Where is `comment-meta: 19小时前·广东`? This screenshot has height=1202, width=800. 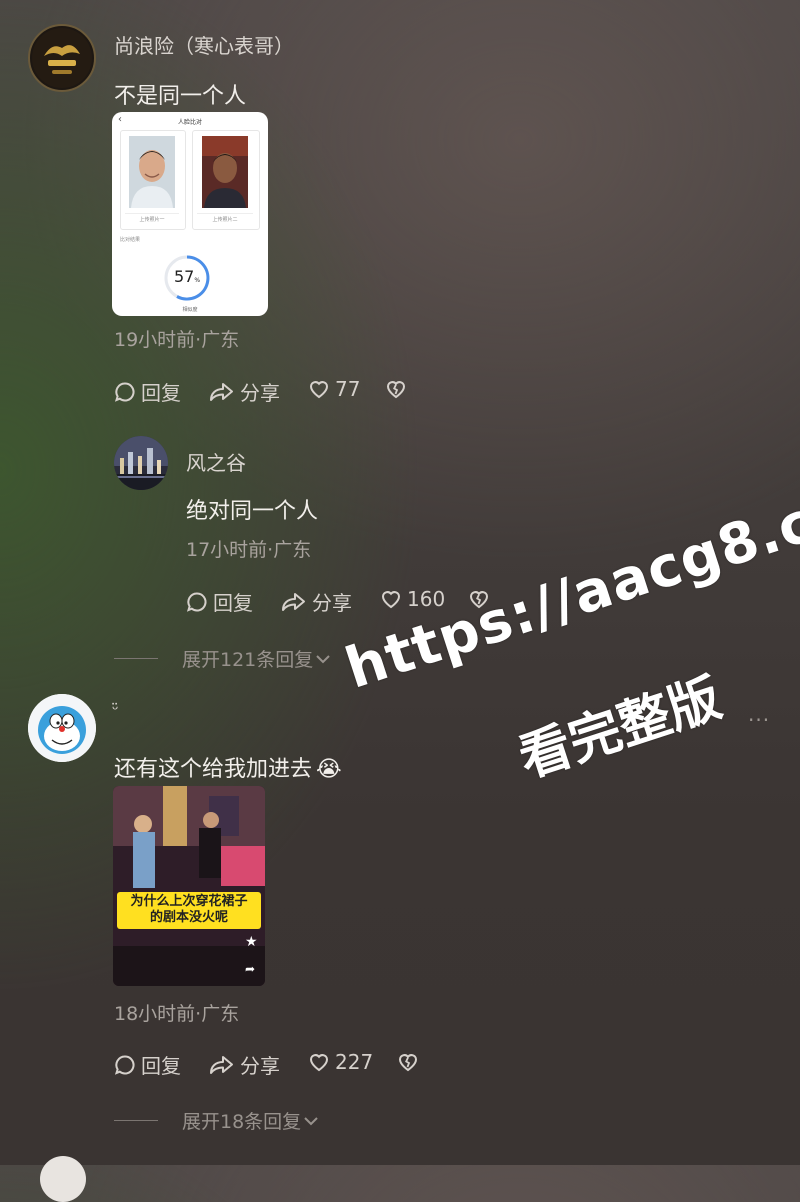
comment-meta: 19小时前·广东 is located at coordinates (177, 340).